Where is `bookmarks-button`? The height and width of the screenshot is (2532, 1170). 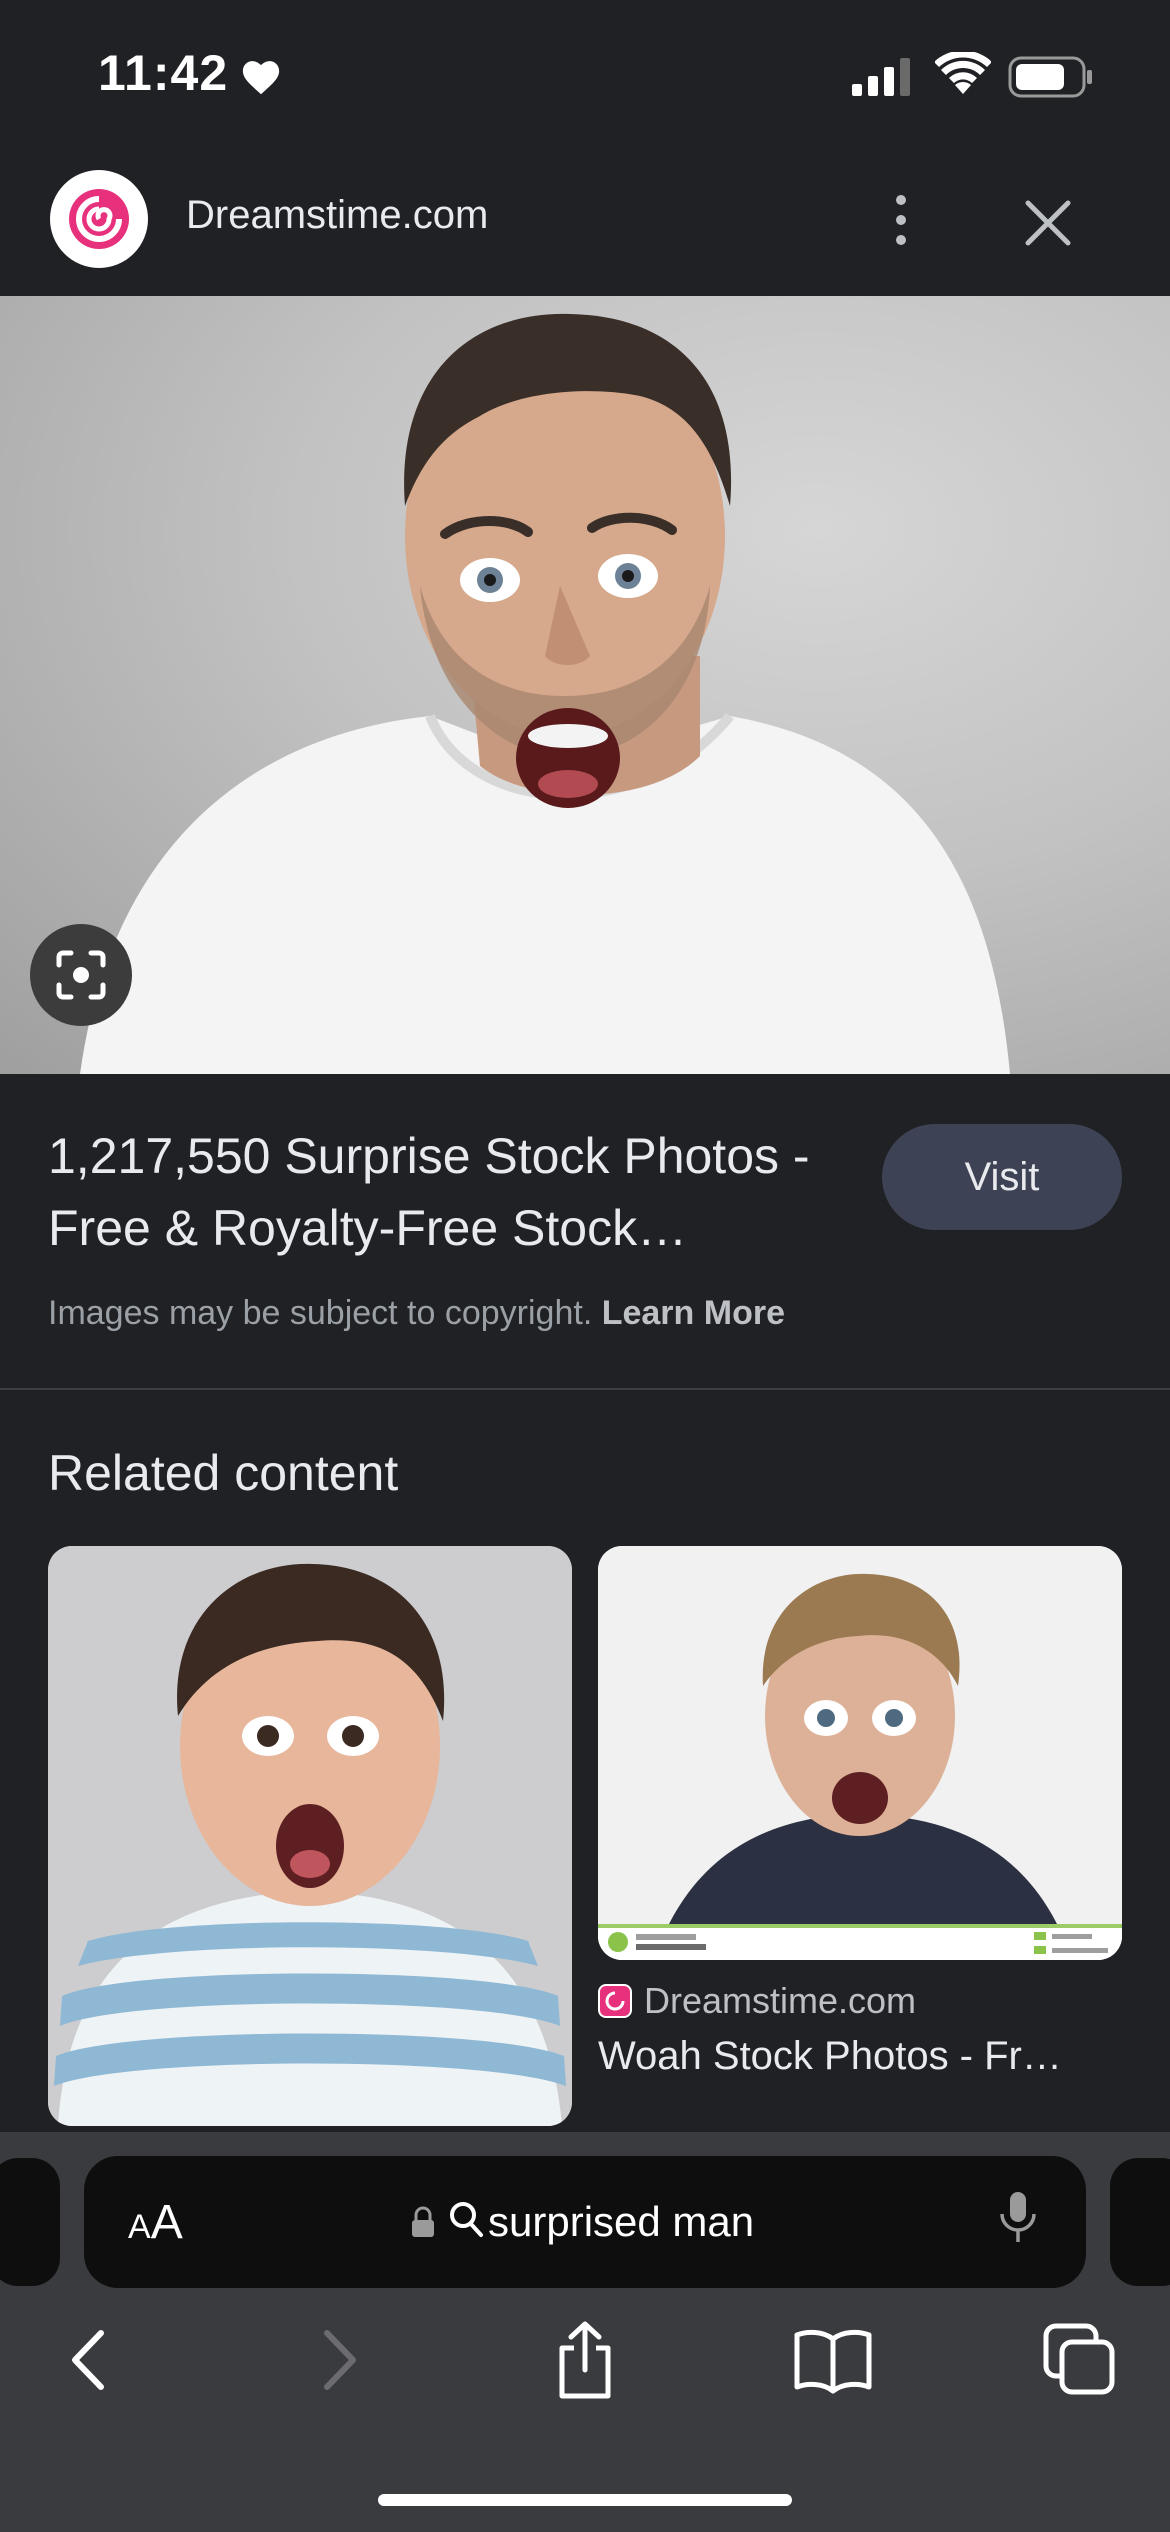 bookmarks-button is located at coordinates (833, 2360).